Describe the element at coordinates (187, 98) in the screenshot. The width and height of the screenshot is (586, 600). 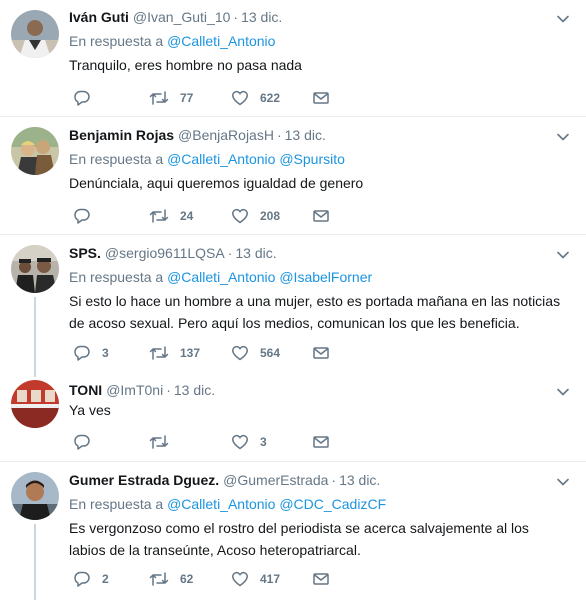
I see `retweet-count: 77` at that location.